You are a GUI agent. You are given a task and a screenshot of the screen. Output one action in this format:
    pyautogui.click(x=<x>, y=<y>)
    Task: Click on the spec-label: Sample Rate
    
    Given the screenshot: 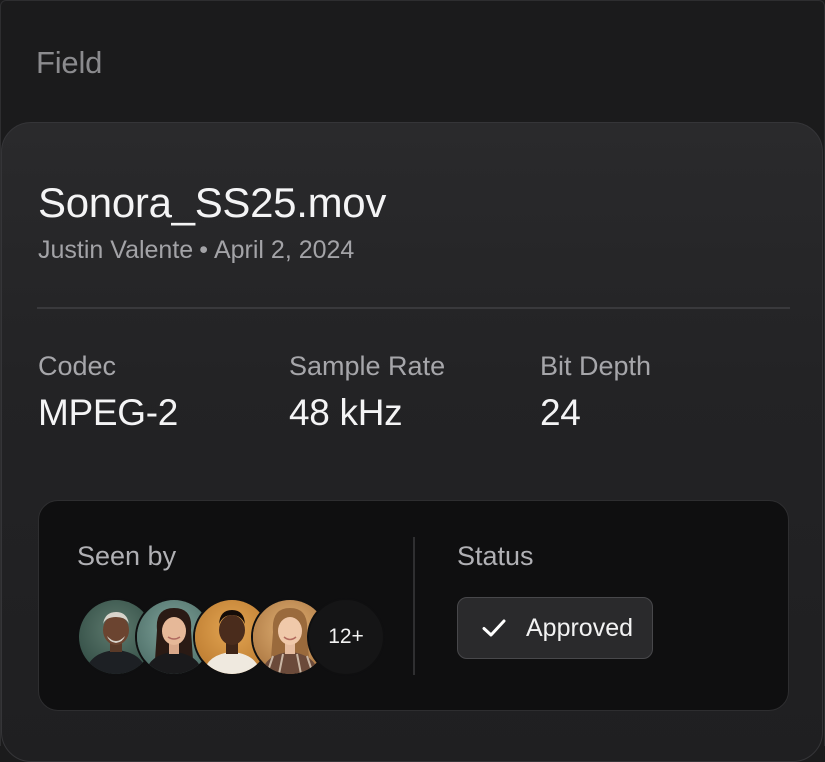 What is the action you would take?
    pyautogui.click(x=367, y=366)
    